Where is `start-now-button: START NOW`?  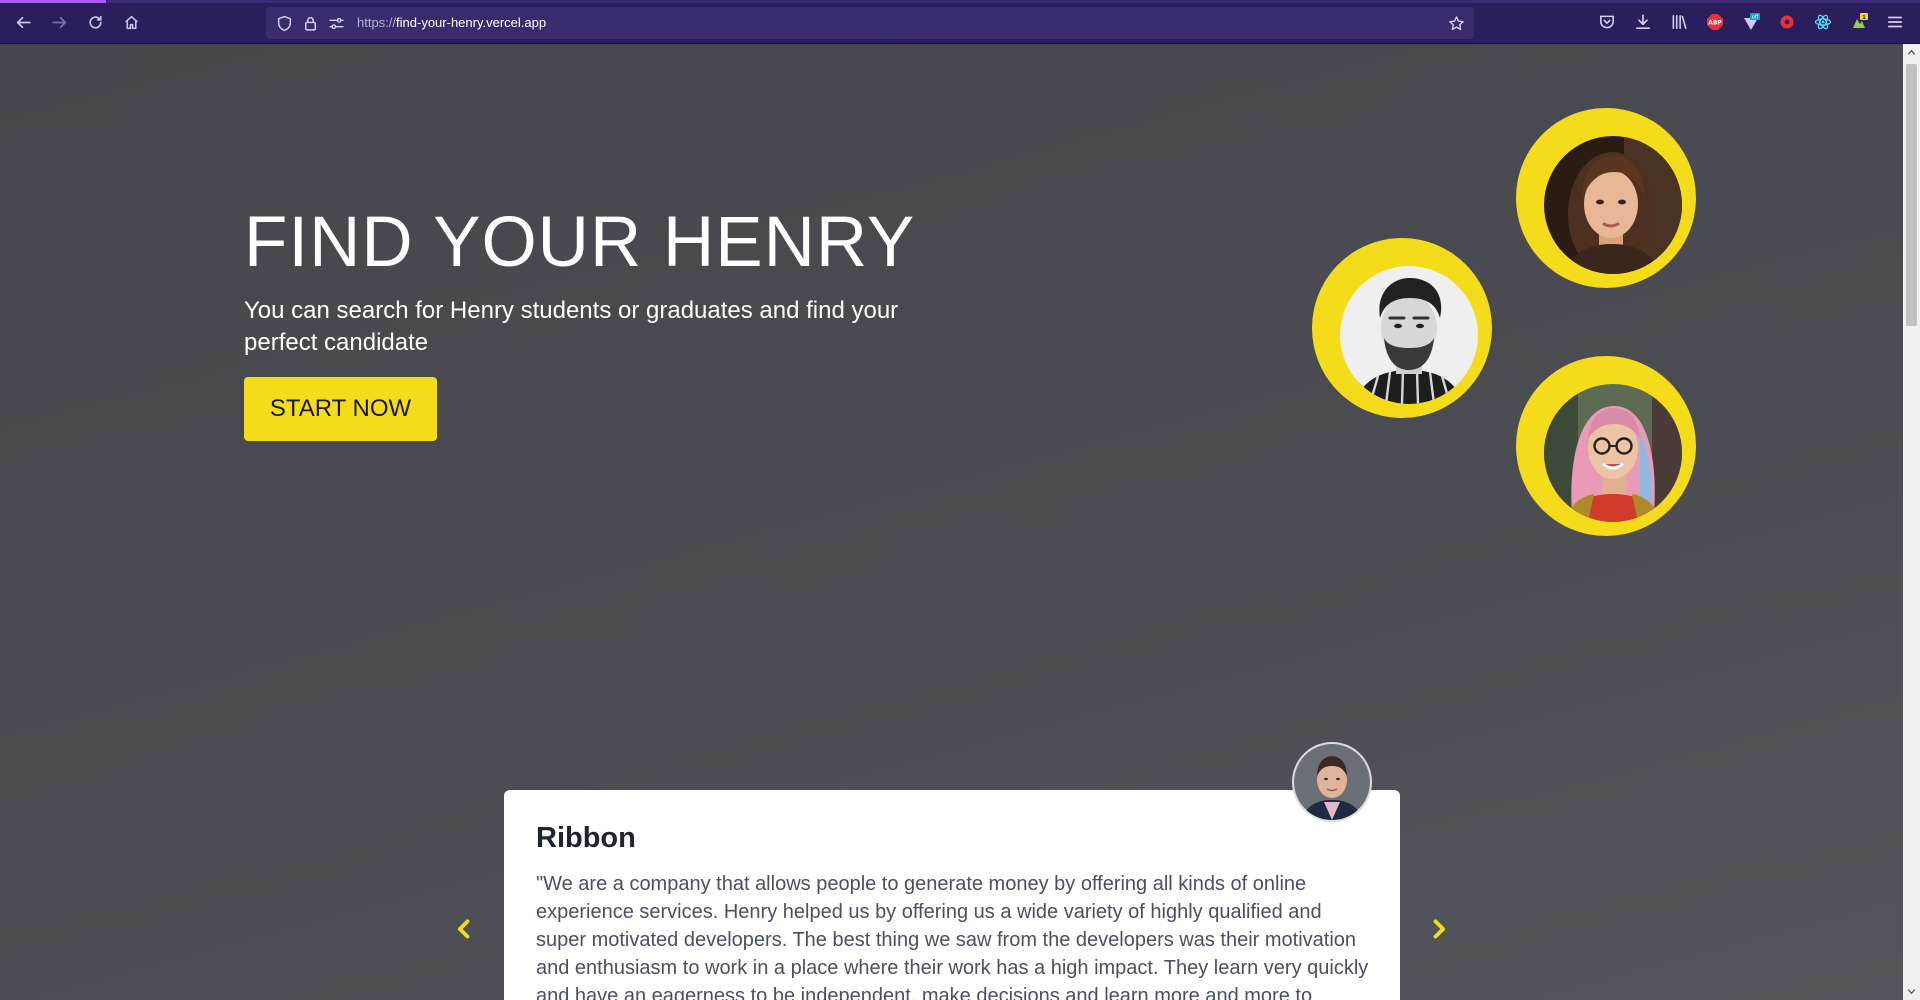
start-now-button: START NOW is located at coordinates (340, 409).